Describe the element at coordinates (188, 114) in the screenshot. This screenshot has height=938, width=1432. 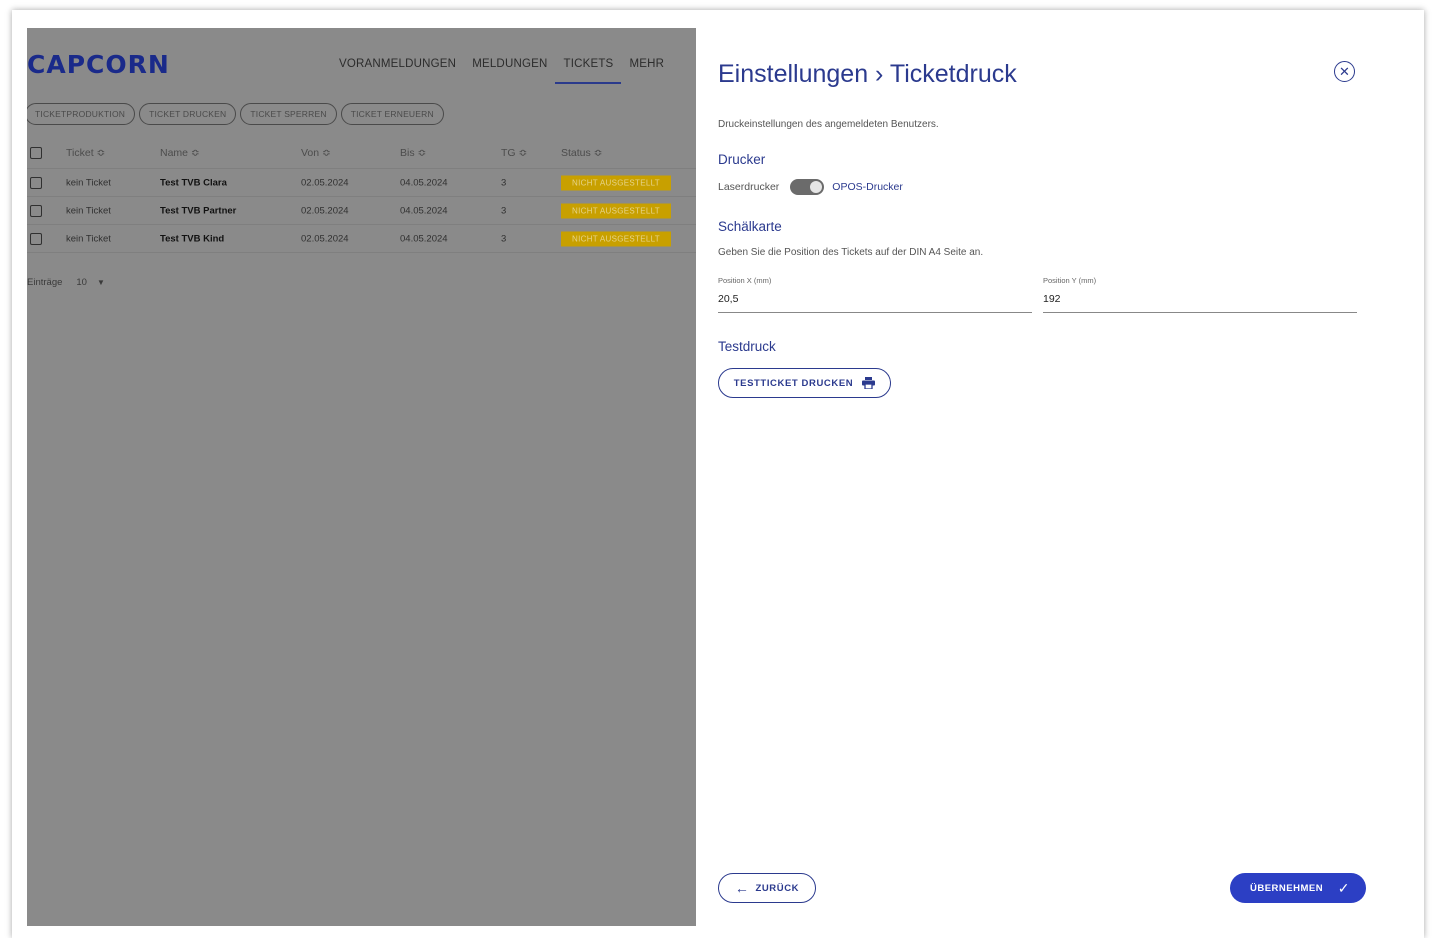
I see `ticket-drucken-button: TICKET DRUCKEN` at that location.